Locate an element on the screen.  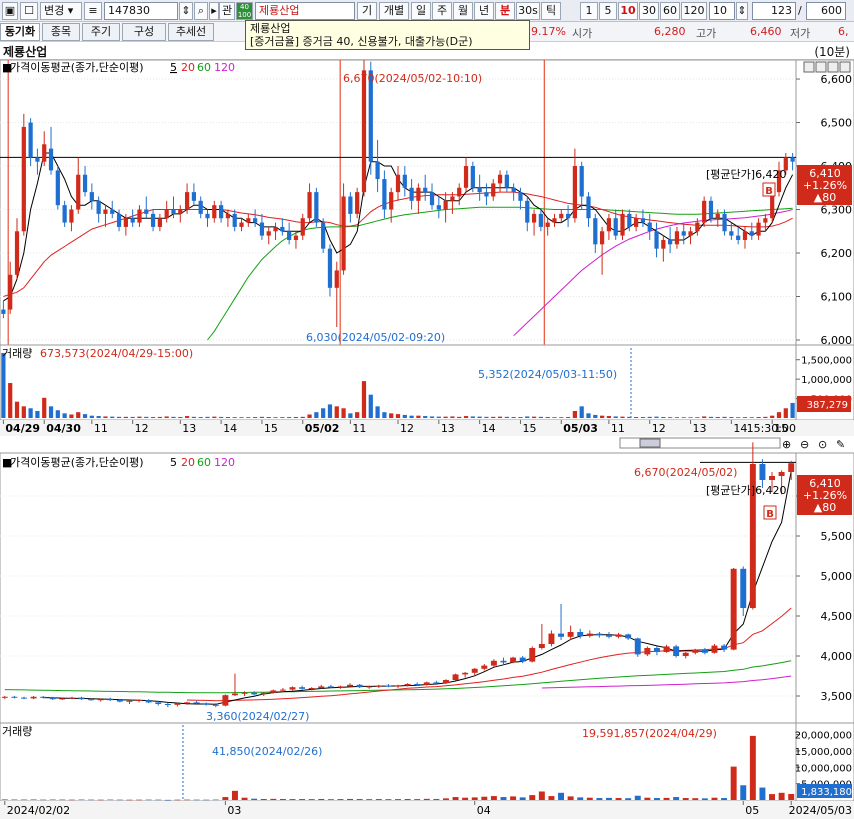
tooltip-title: 제룡산업 is located at coordinates (270, 28).